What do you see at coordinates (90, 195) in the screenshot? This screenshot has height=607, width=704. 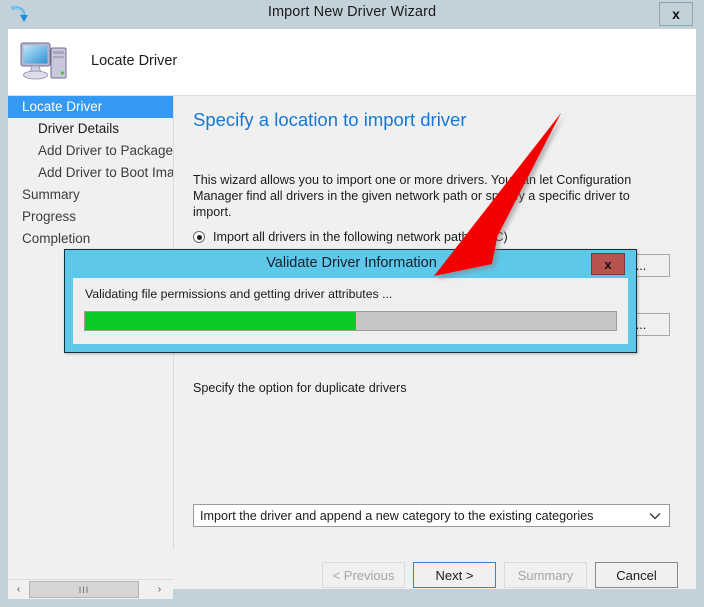 I see `sidebar-item-summary: Summary` at bounding box center [90, 195].